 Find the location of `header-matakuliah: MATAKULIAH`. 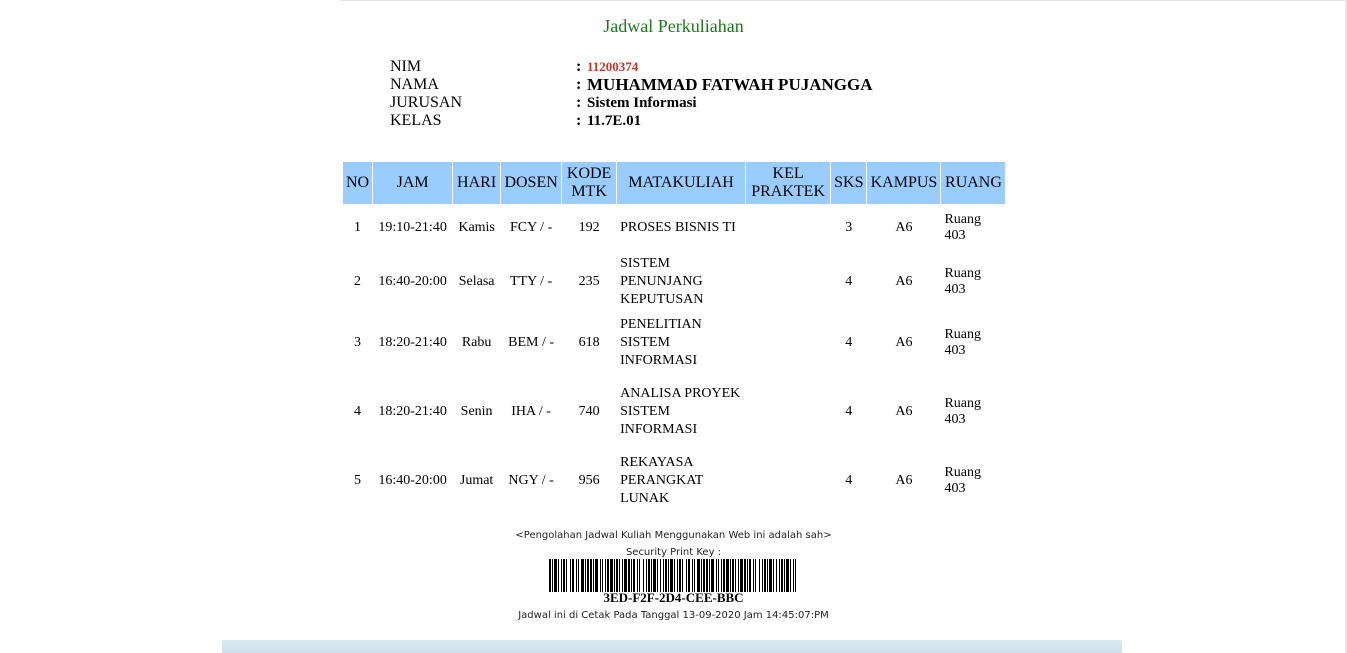

header-matakuliah: MATAKULIAH is located at coordinates (681, 183).